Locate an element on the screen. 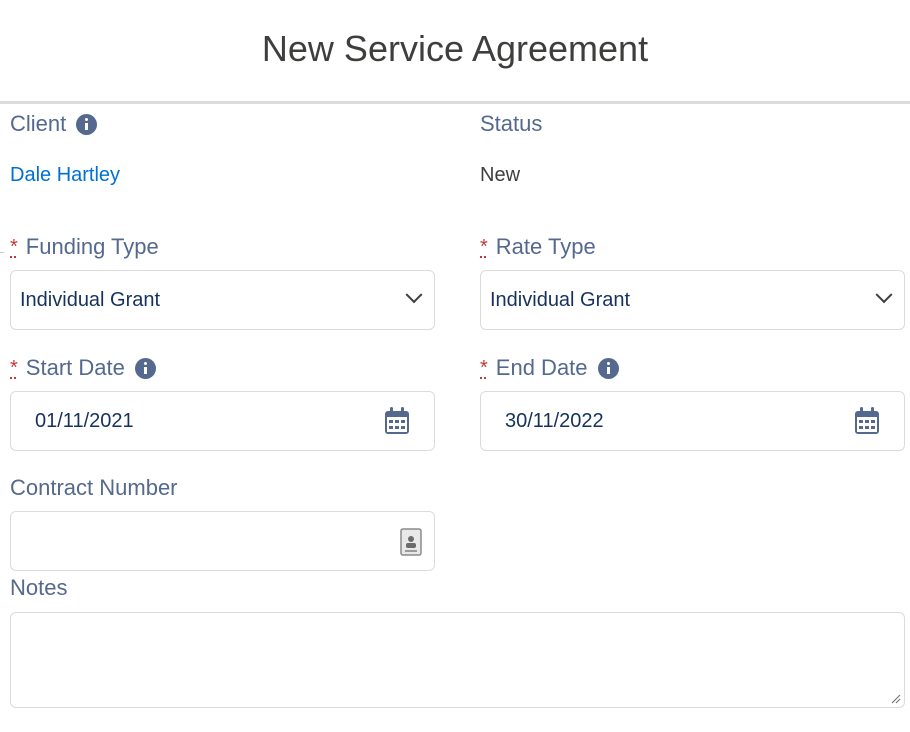  rate-type-label: Rate Type is located at coordinates (545, 246).